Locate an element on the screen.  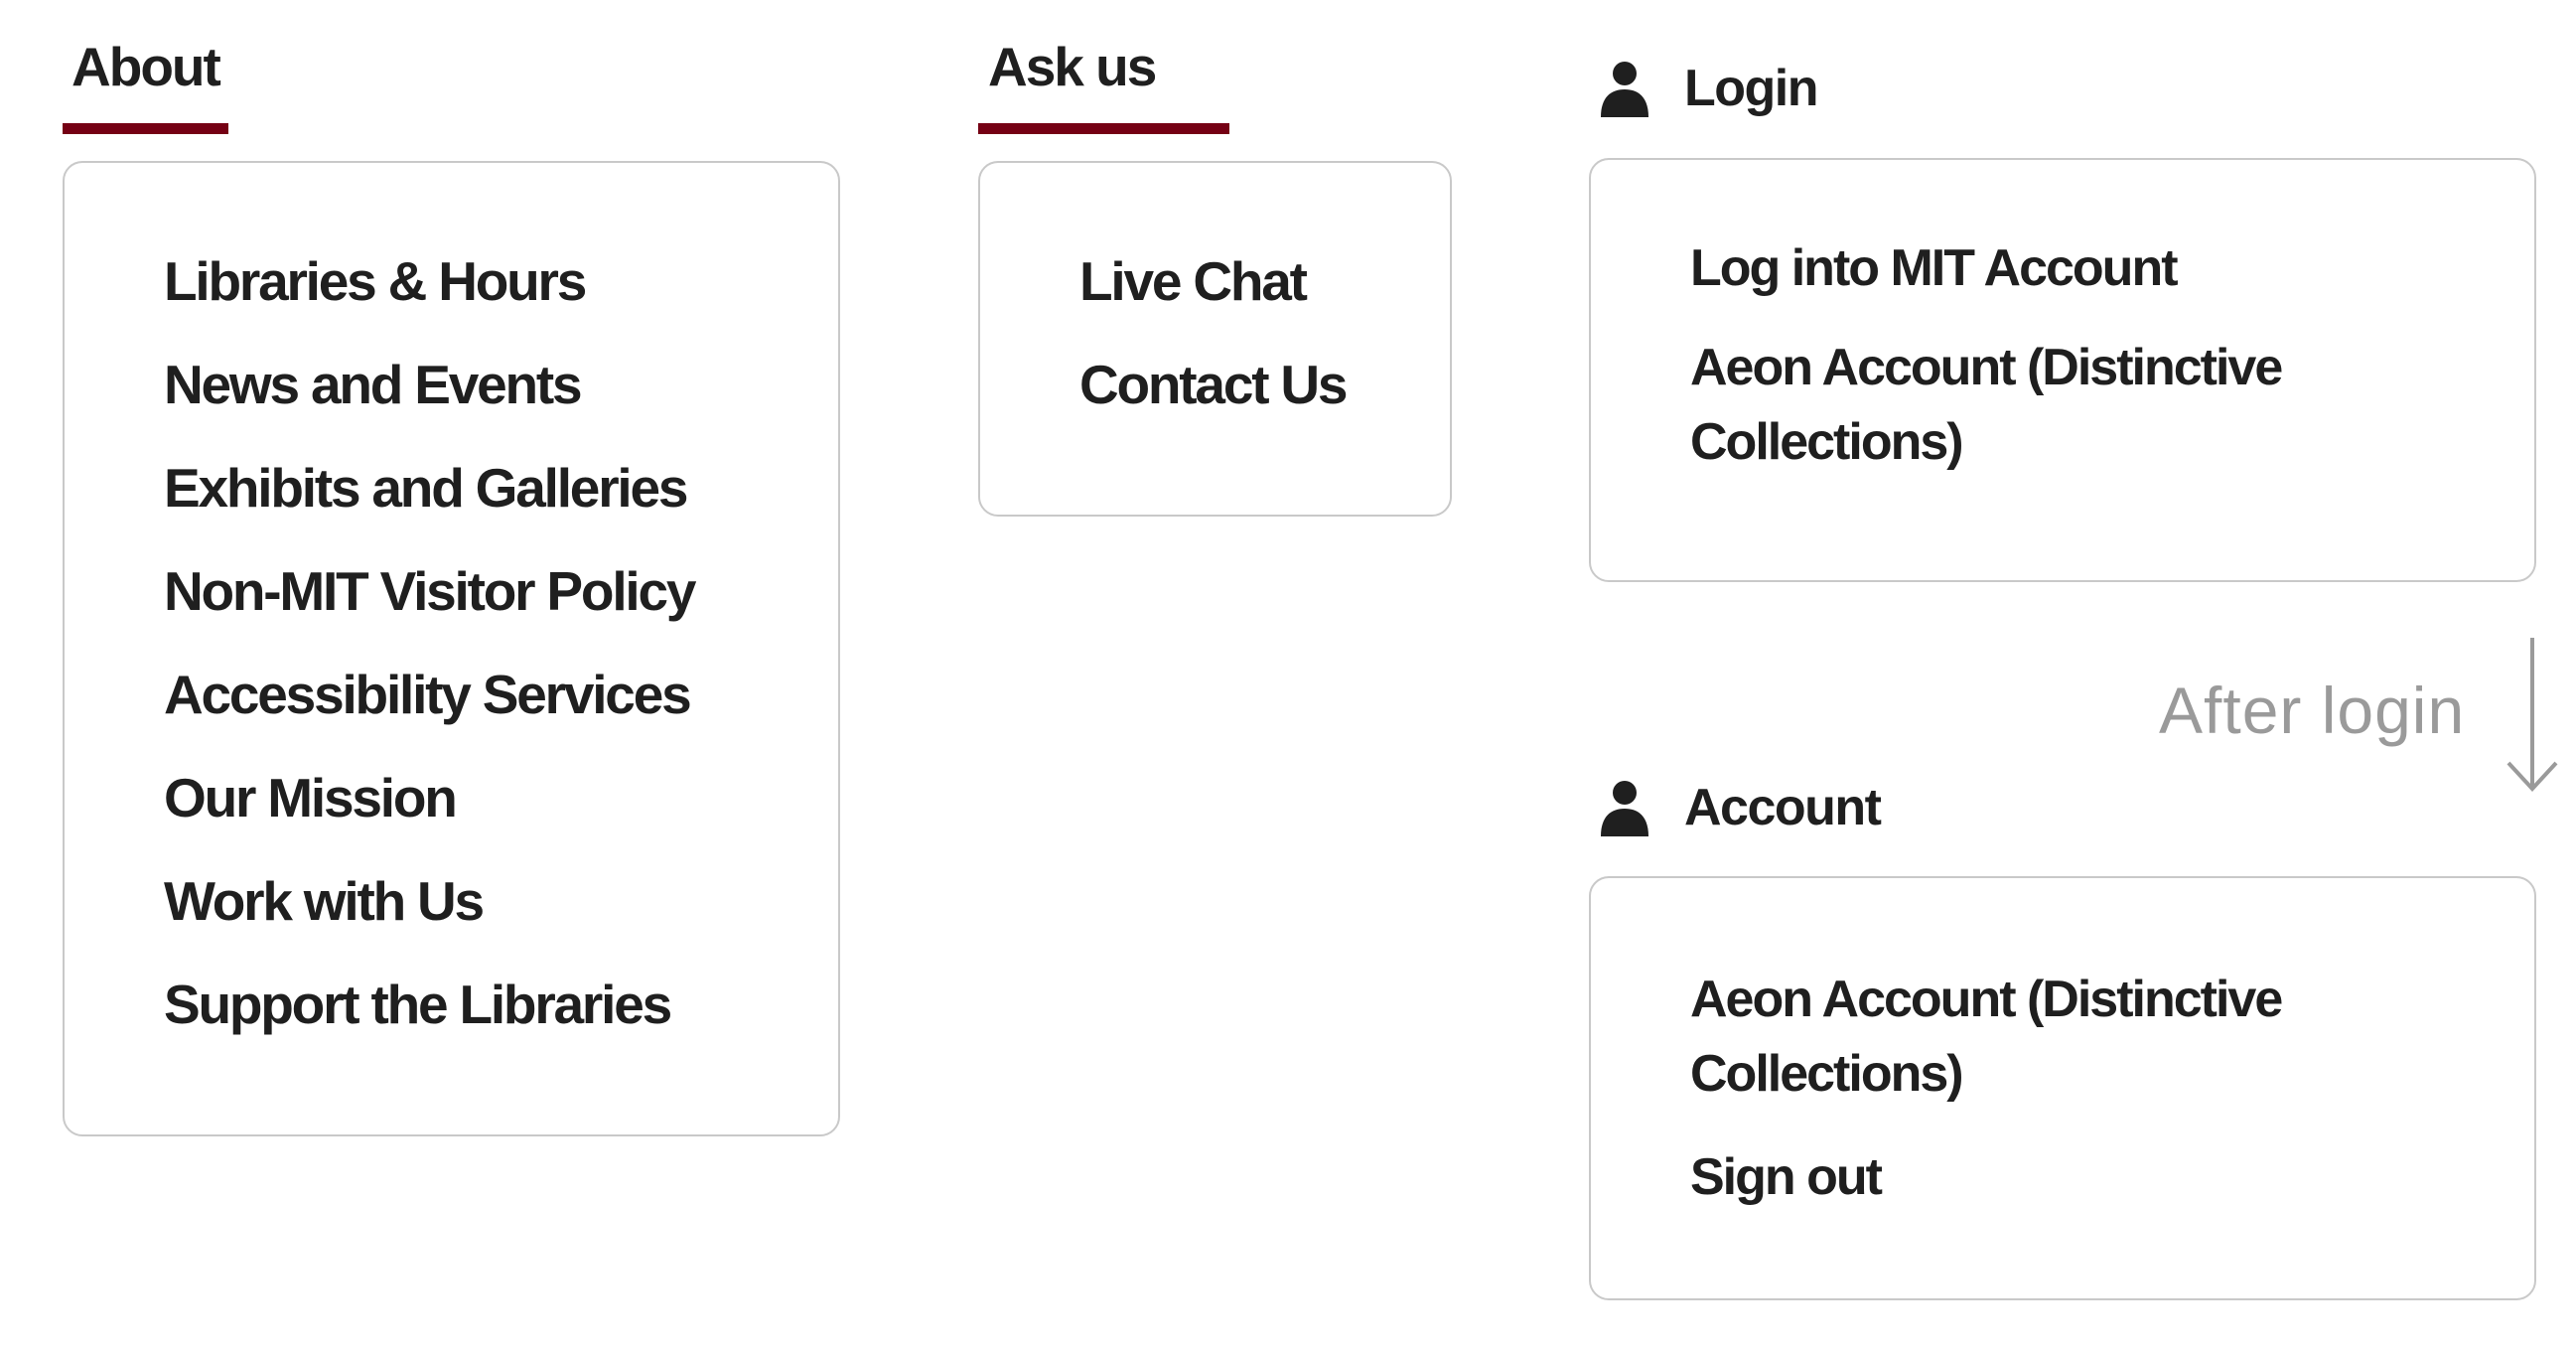
login-label: Login is located at coordinates (1752, 88).